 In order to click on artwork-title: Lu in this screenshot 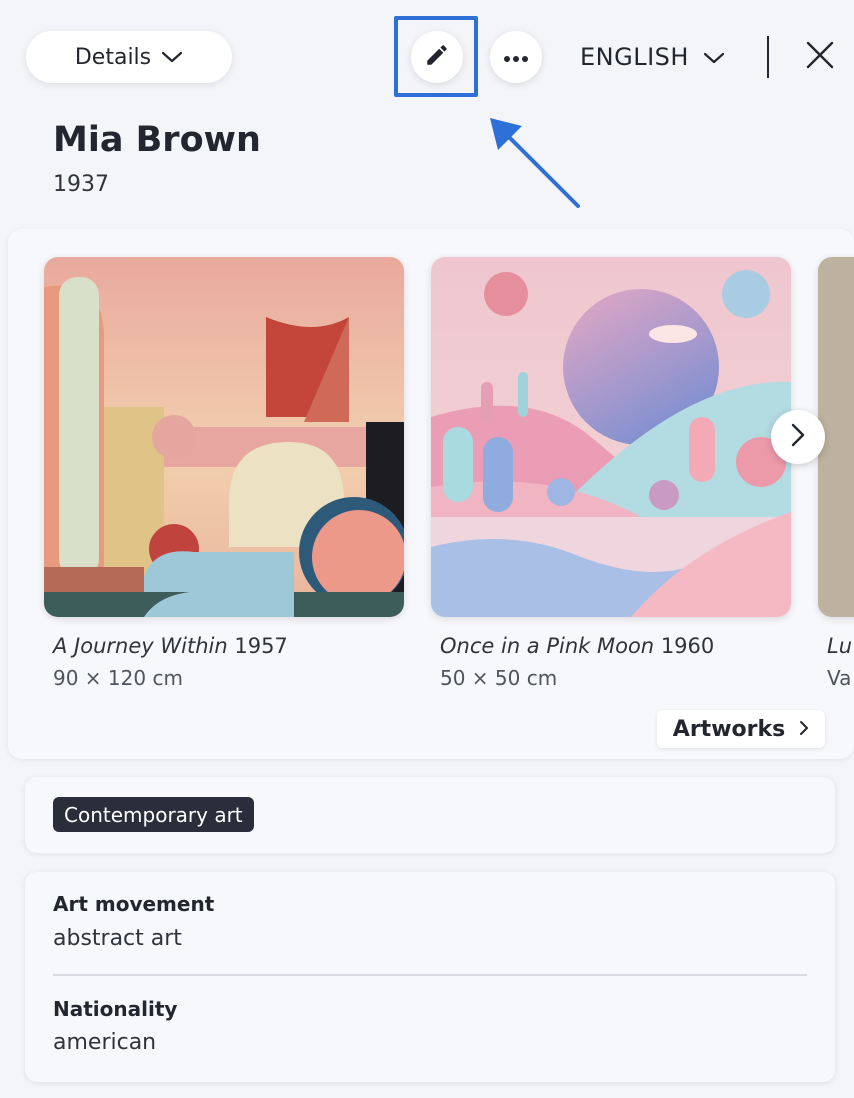, I will do `click(840, 646)`.